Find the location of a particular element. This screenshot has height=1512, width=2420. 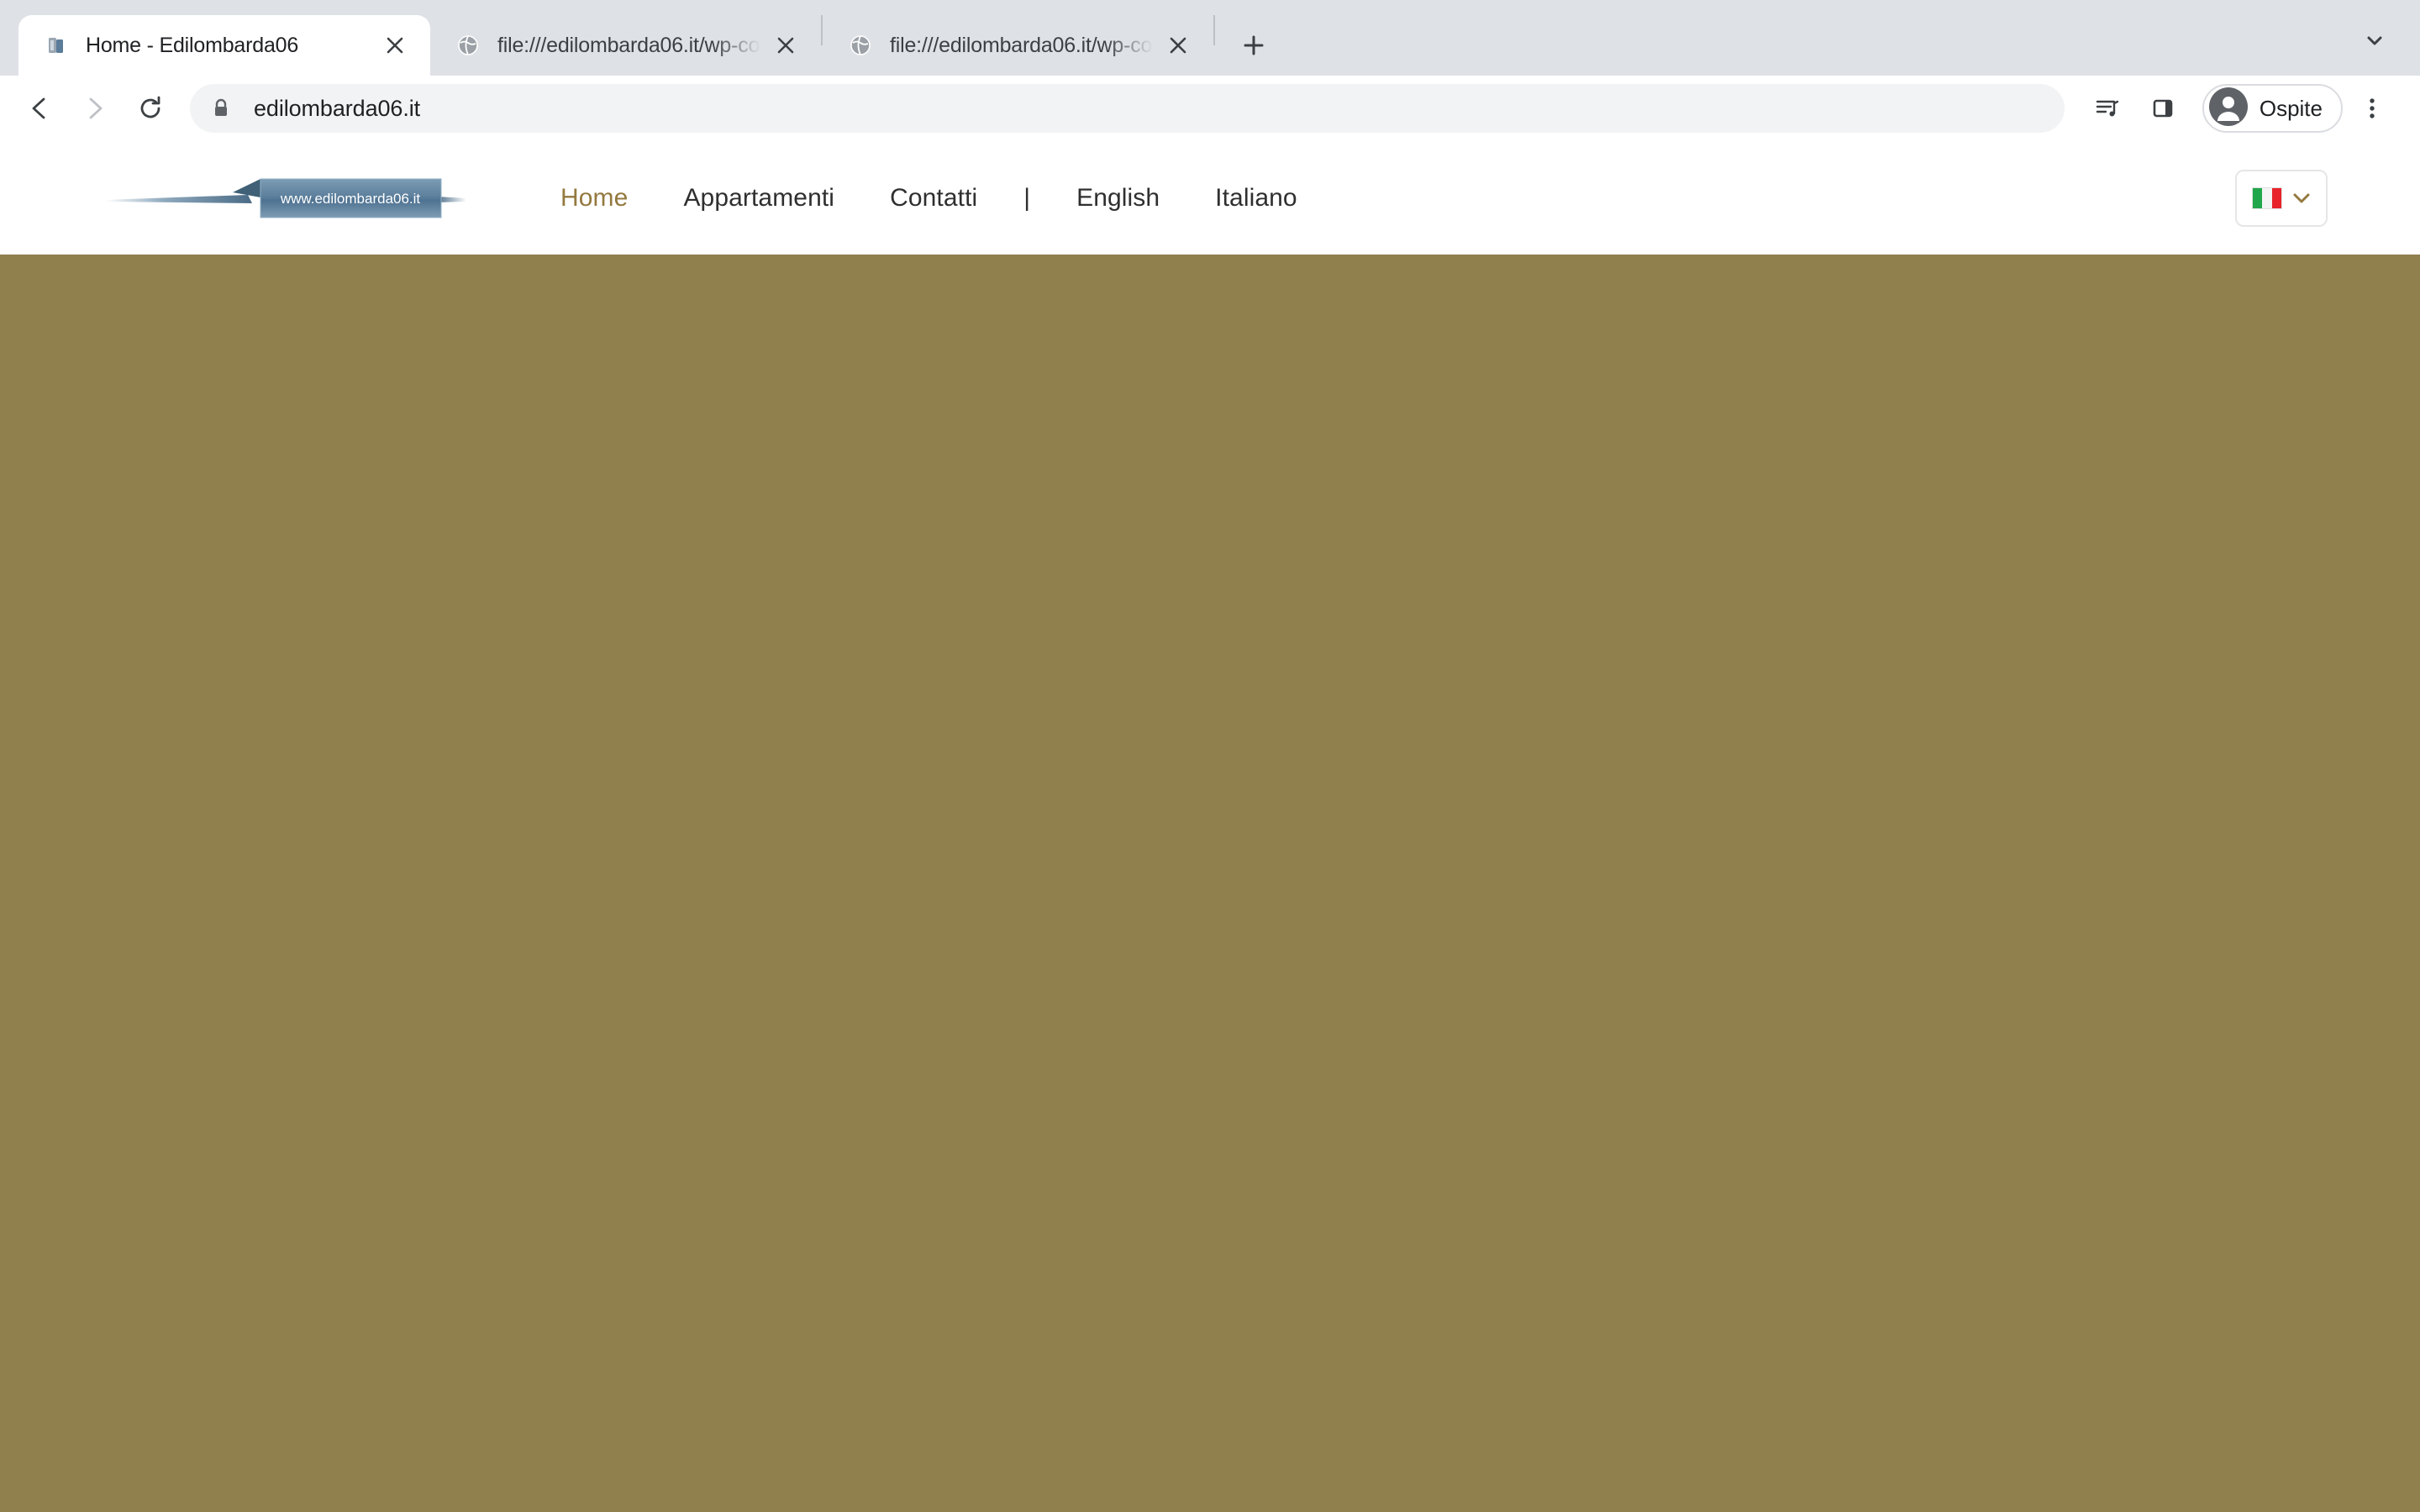

logo-text: www.edilombarda06.it is located at coordinates (351, 199).